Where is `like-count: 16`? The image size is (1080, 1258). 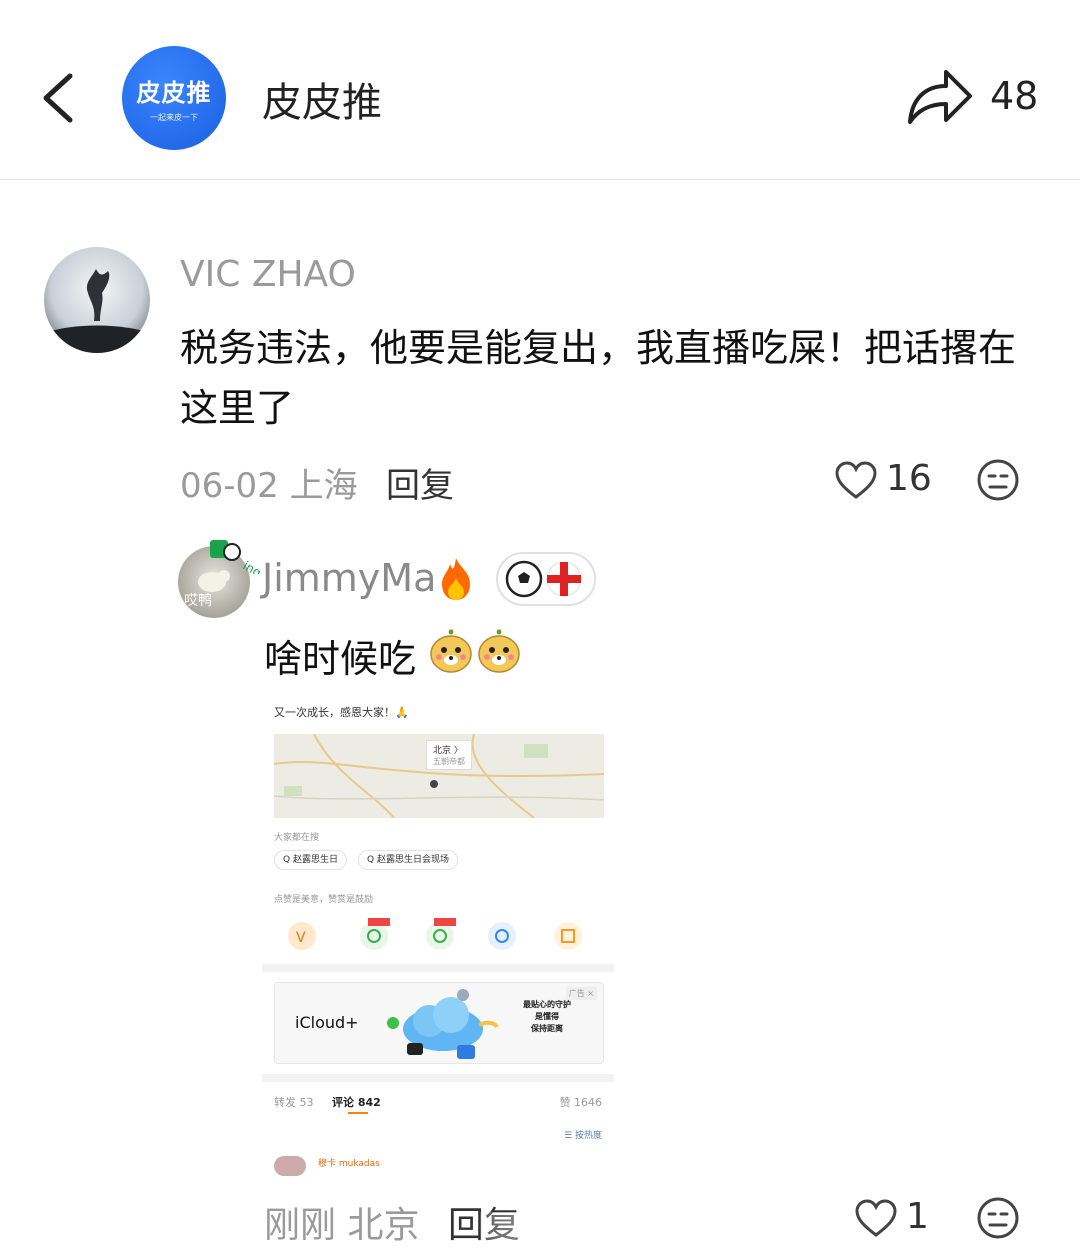
like-count: 16 is located at coordinates (909, 478).